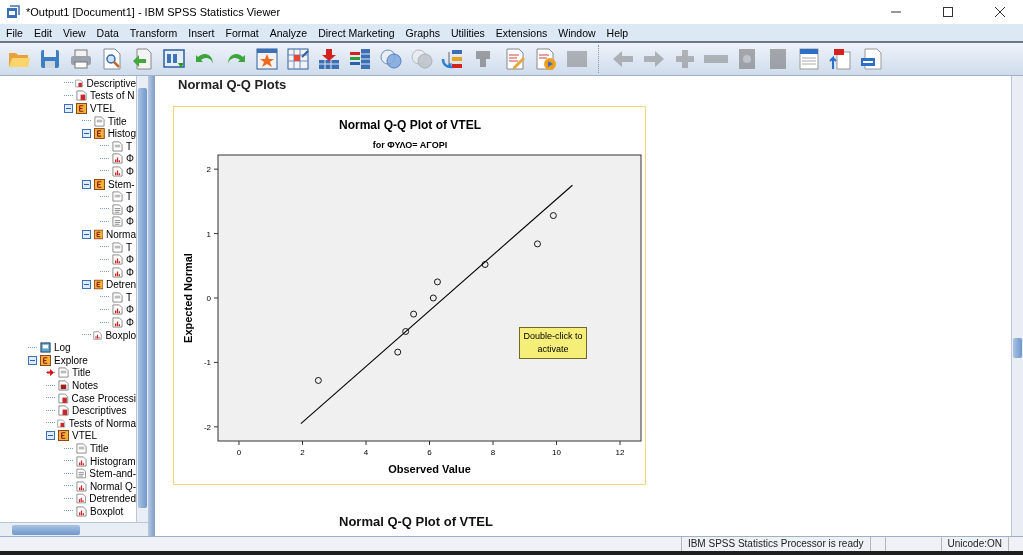 This screenshot has height=555, width=1023. Describe the element at coordinates (120, 335) in the screenshot. I see `outline-item: Boxplo` at that location.